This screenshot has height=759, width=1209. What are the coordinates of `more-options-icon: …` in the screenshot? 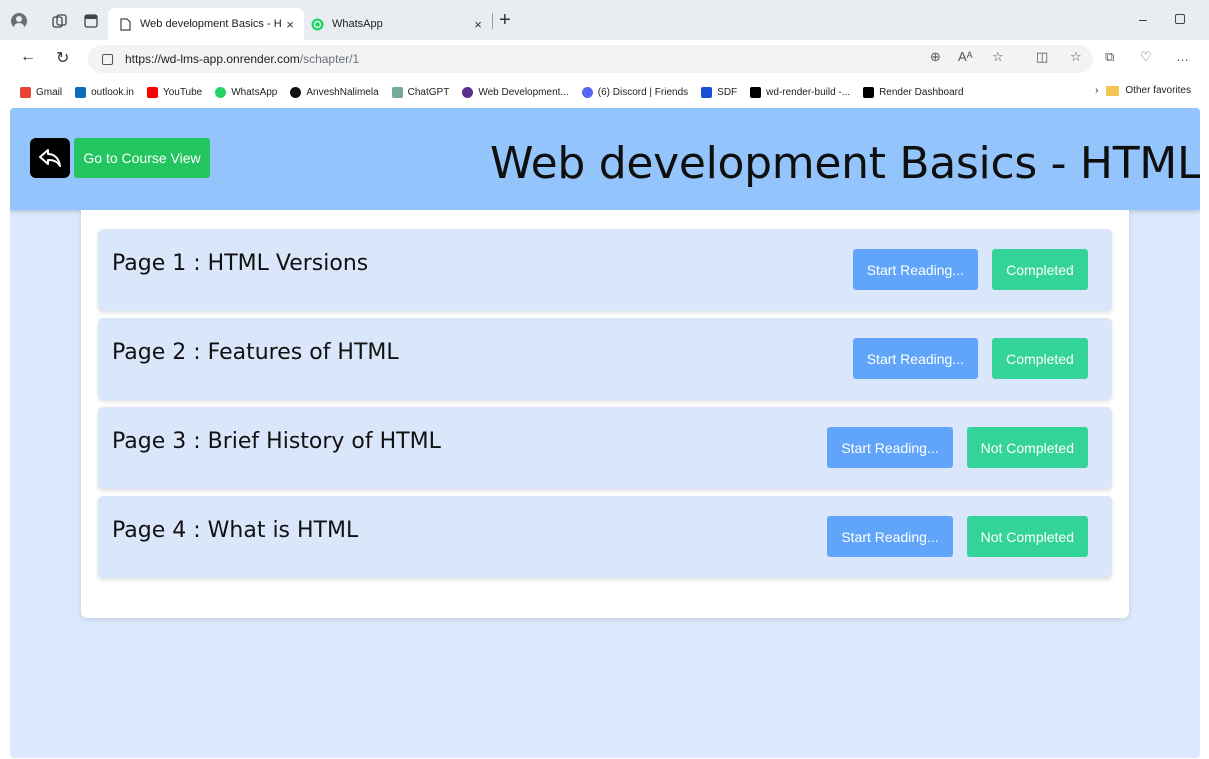 It's located at (1182, 56).